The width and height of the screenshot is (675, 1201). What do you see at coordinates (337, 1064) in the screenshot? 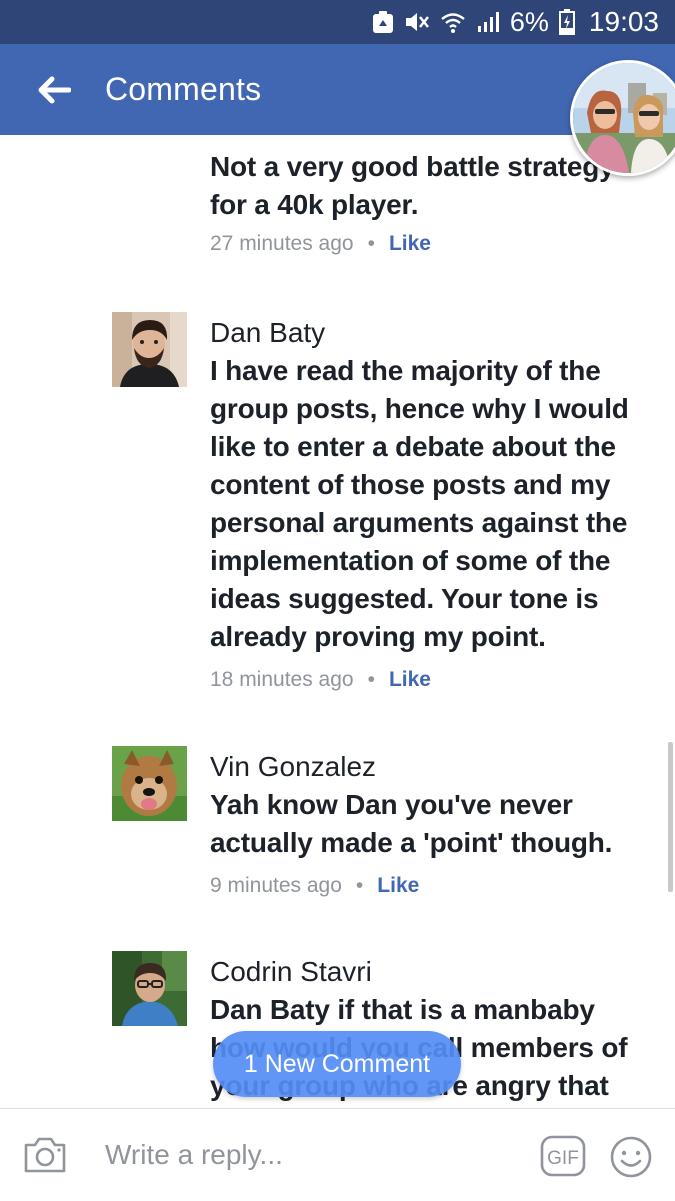
I see `new-comment-button: 1 New Comment` at bounding box center [337, 1064].